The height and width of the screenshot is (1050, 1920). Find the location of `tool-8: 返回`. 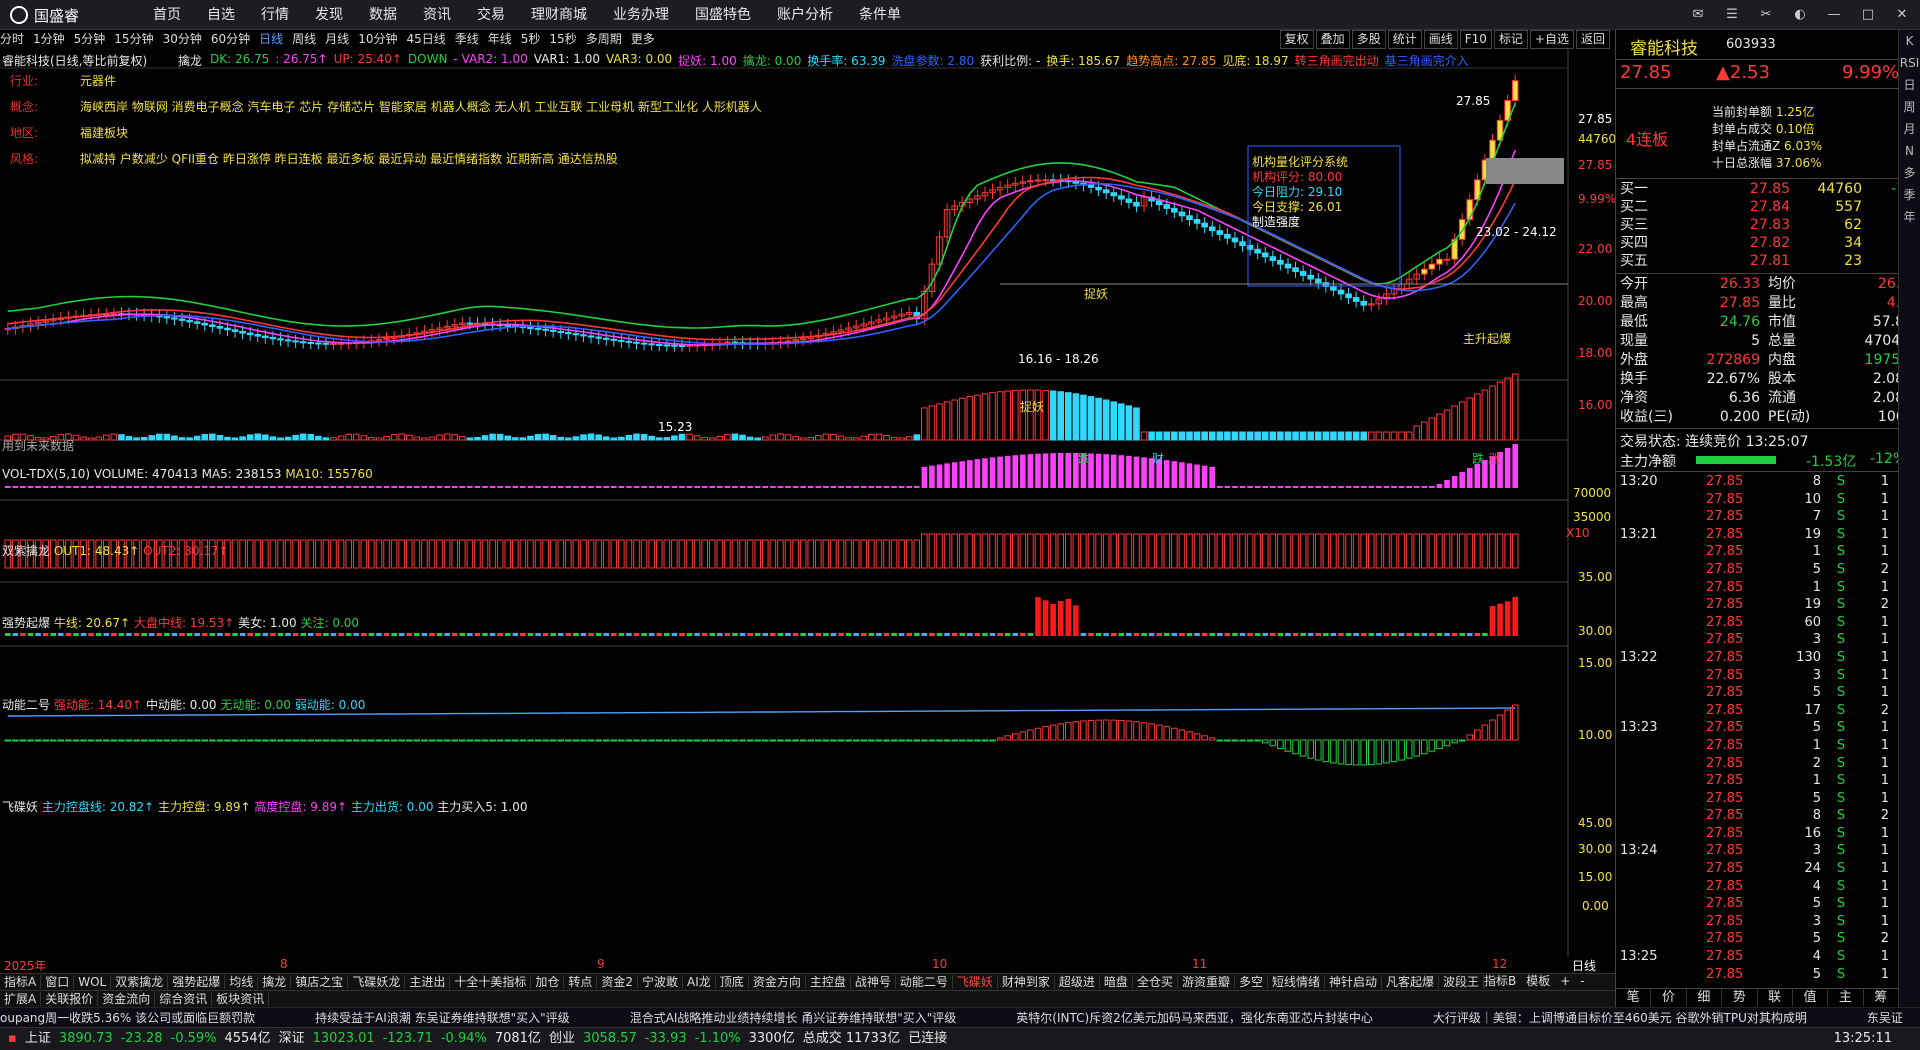

tool-8: 返回 is located at coordinates (1593, 39).